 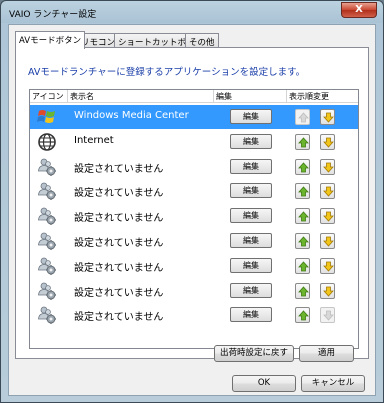 I want to click on instruction-text: AVモードランチャーに登録するアプリケーションを設定します。, so click(x=167, y=72).